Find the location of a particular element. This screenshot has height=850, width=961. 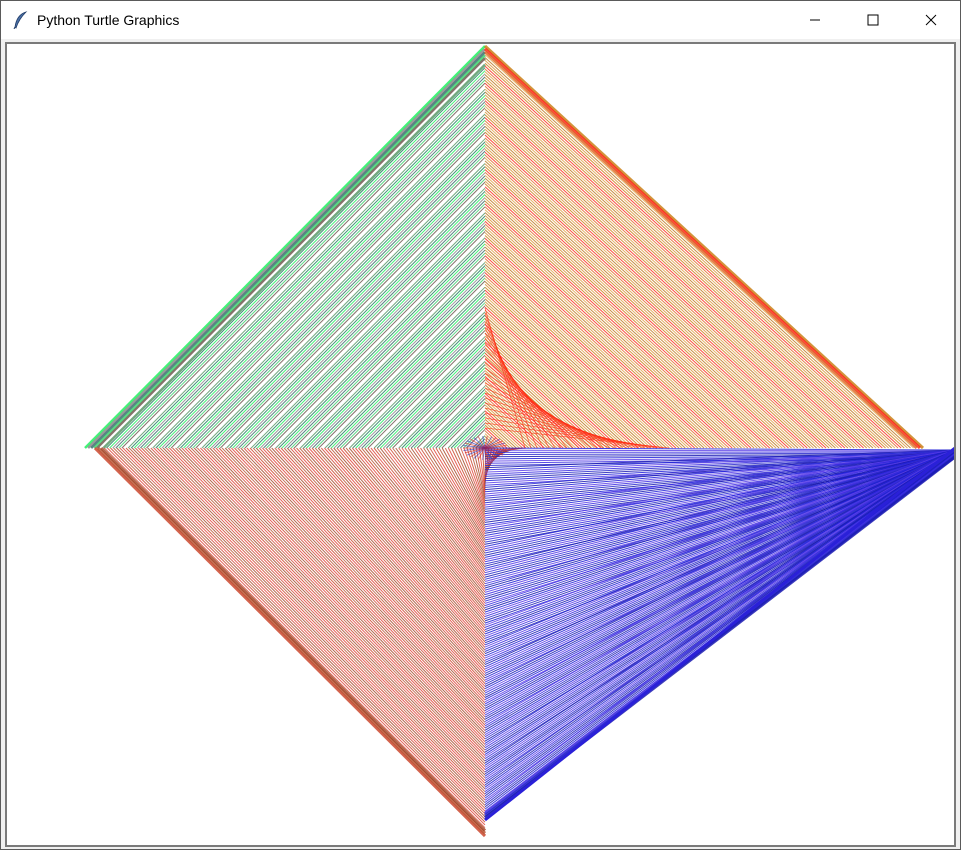

minimize-button is located at coordinates (815, 20).